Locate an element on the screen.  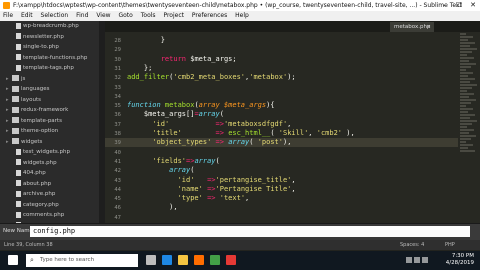
file-item: wp-breadcrumb.php is located at coordinates (49, 26).